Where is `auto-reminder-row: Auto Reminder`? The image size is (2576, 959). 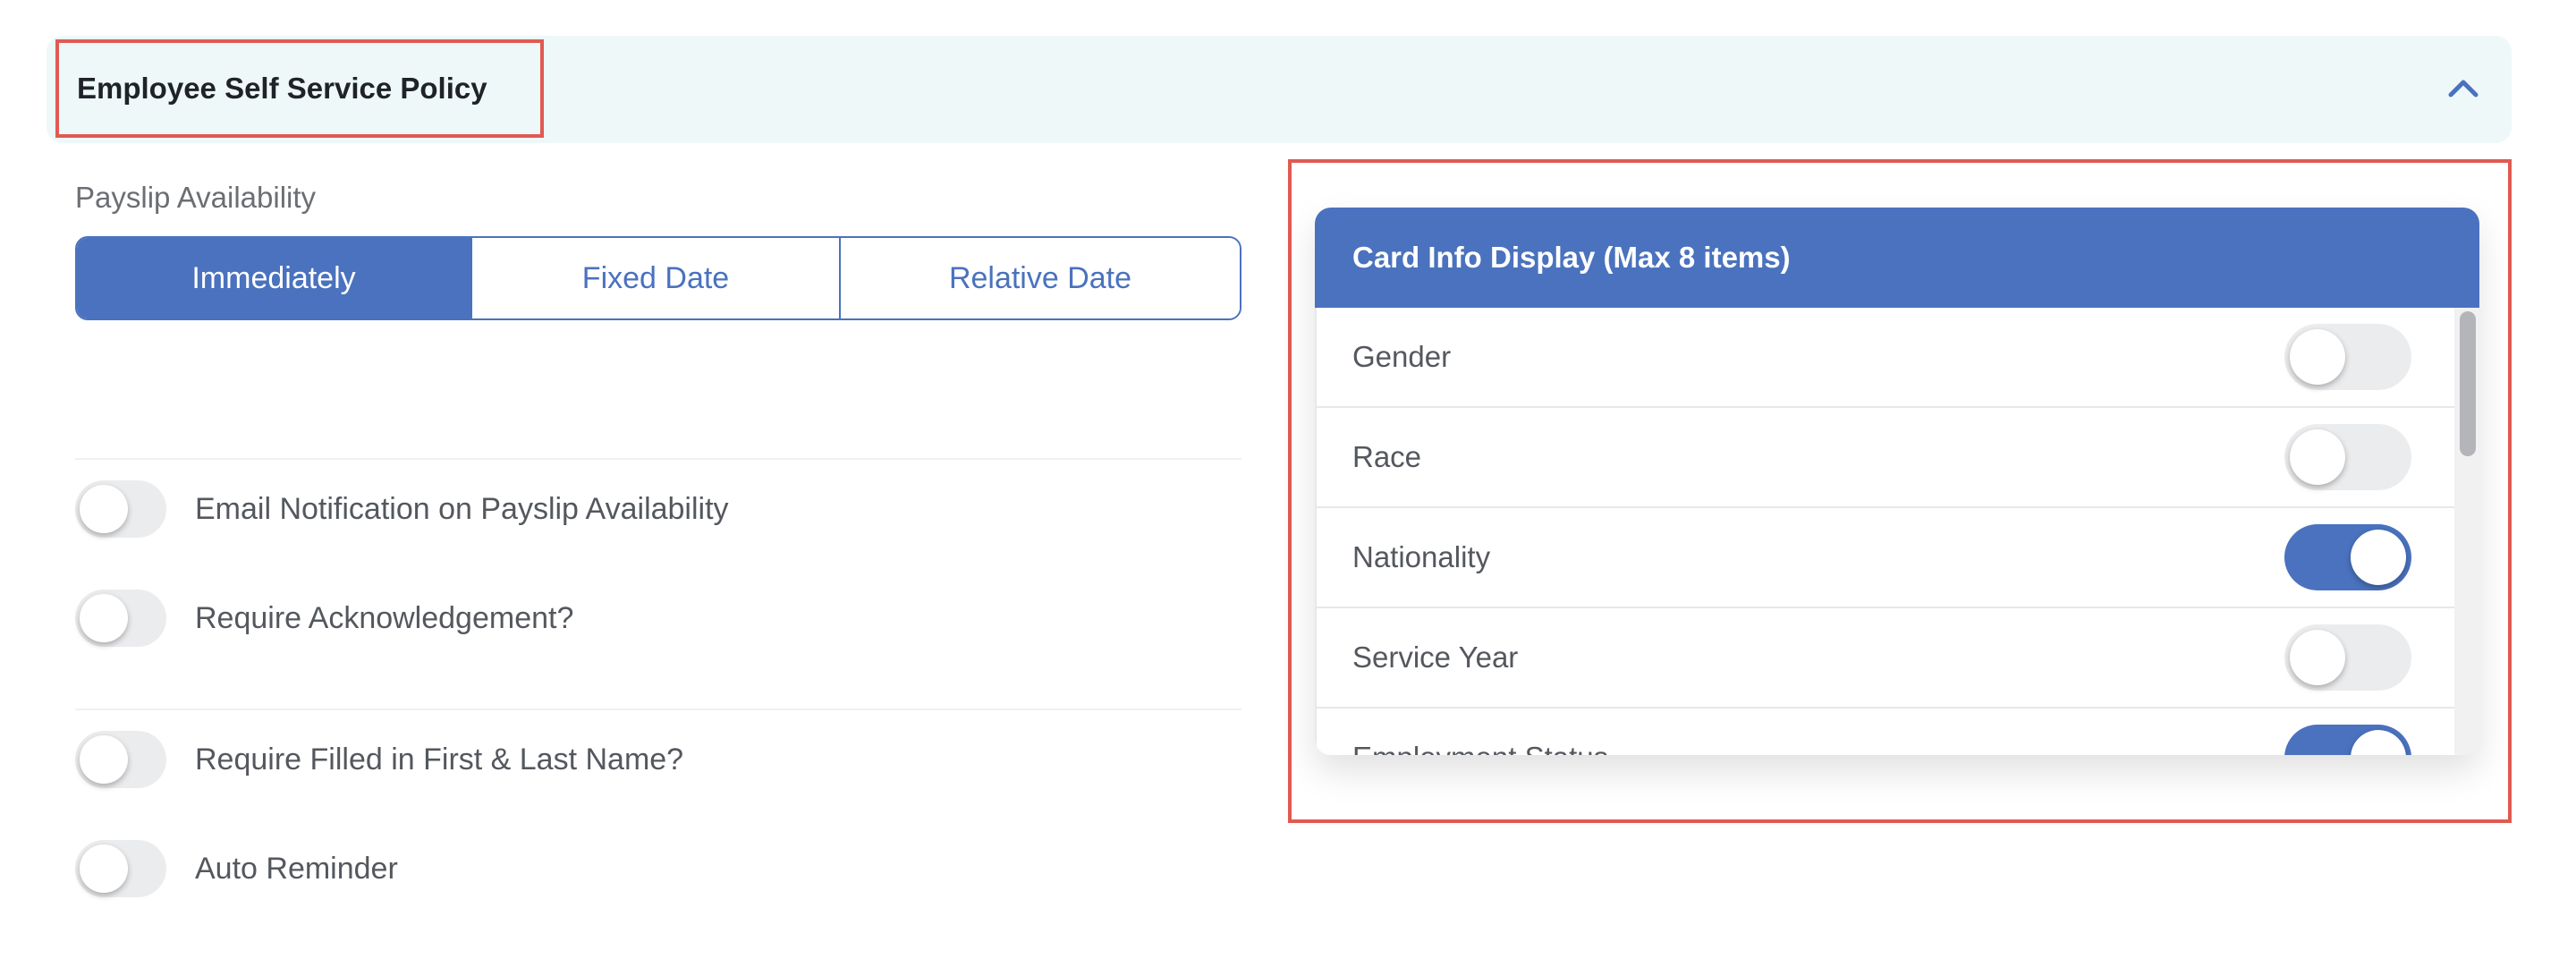 auto-reminder-row: Auto Reminder is located at coordinates (236, 868).